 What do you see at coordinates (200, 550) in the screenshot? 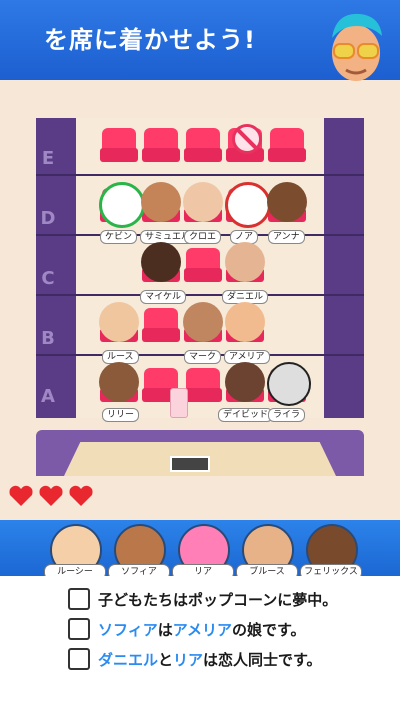
I see `character-tray: ルーシー ソフィア リア ブルース フェリックス` at bounding box center [200, 550].